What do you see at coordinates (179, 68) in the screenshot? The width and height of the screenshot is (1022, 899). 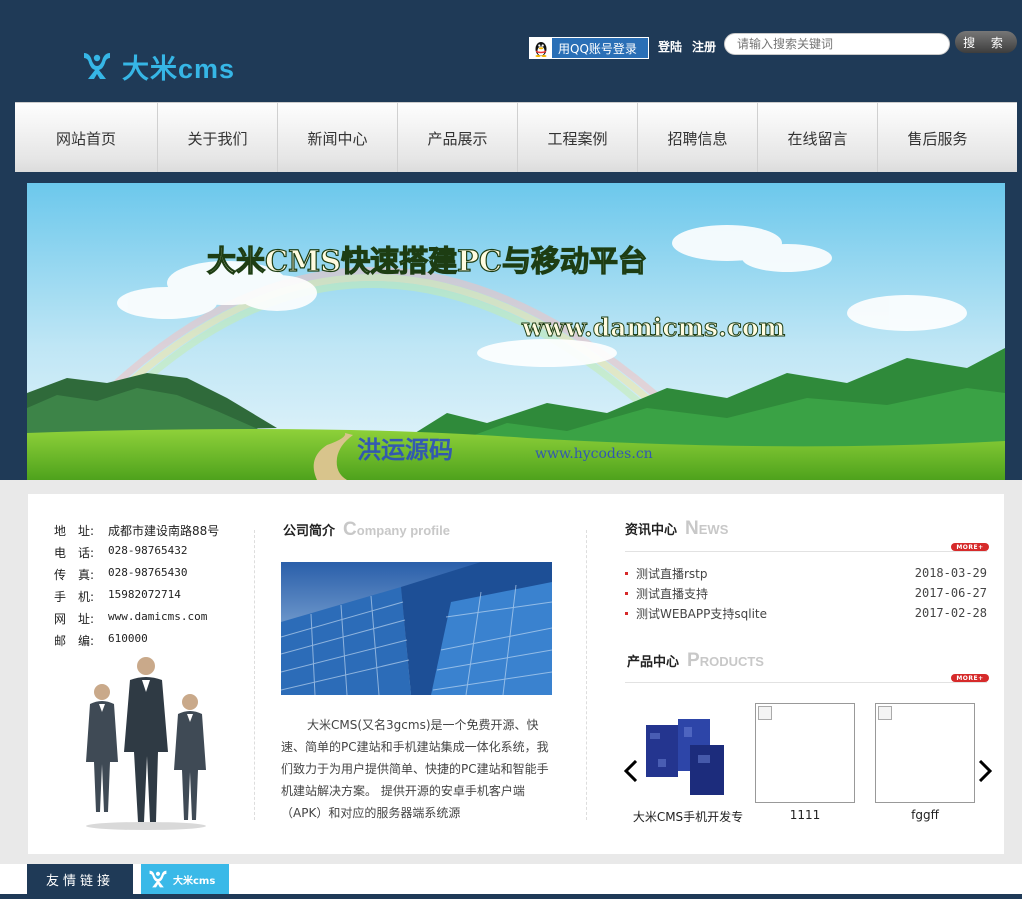 I see `logo-text: 大米cms` at bounding box center [179, 68].